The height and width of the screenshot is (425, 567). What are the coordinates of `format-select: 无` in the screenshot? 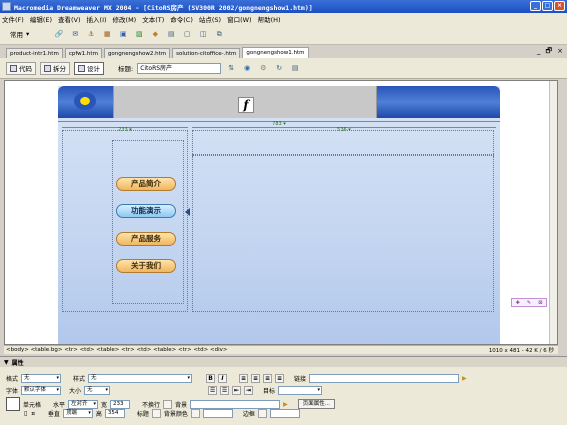 It's located at (41, 378).